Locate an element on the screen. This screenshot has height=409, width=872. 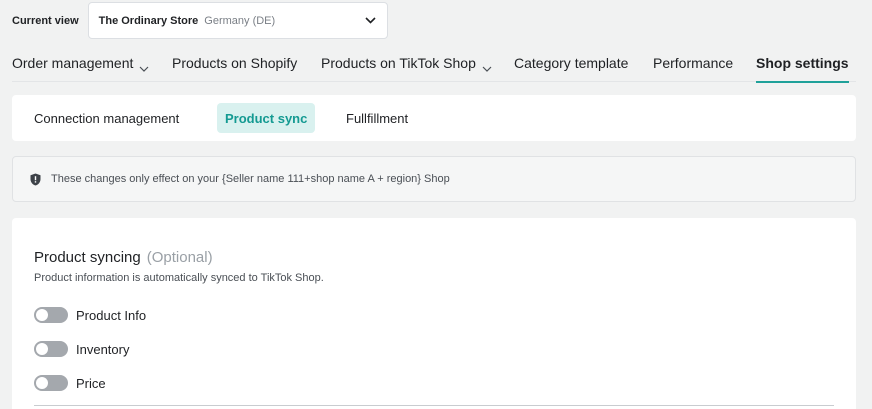
toggle-product-info: Product Info is located at coordinates (90, 315).